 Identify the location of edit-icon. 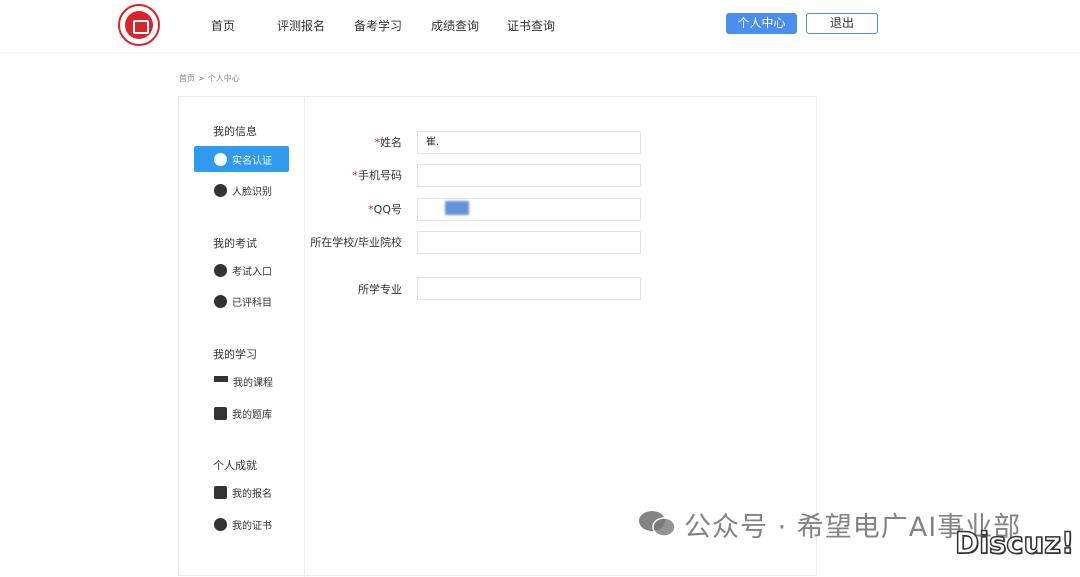
(220, 413).